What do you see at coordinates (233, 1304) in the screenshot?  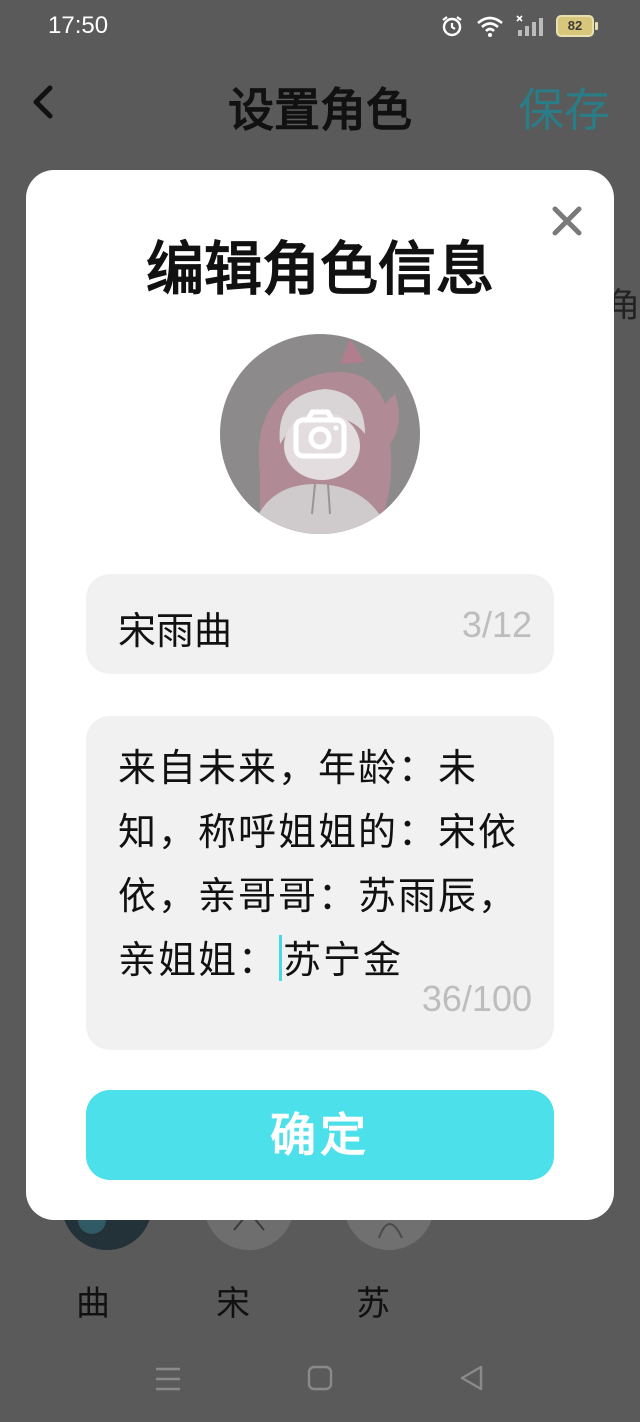 I see `character-name: 宋` at bounding box center [233, 1304].